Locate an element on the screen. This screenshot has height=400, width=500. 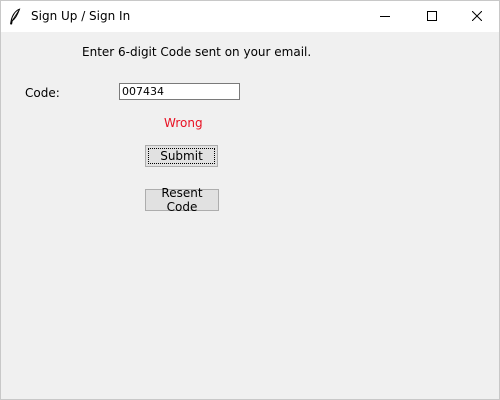
code-label: Code: is located at coordinates (42, 93).